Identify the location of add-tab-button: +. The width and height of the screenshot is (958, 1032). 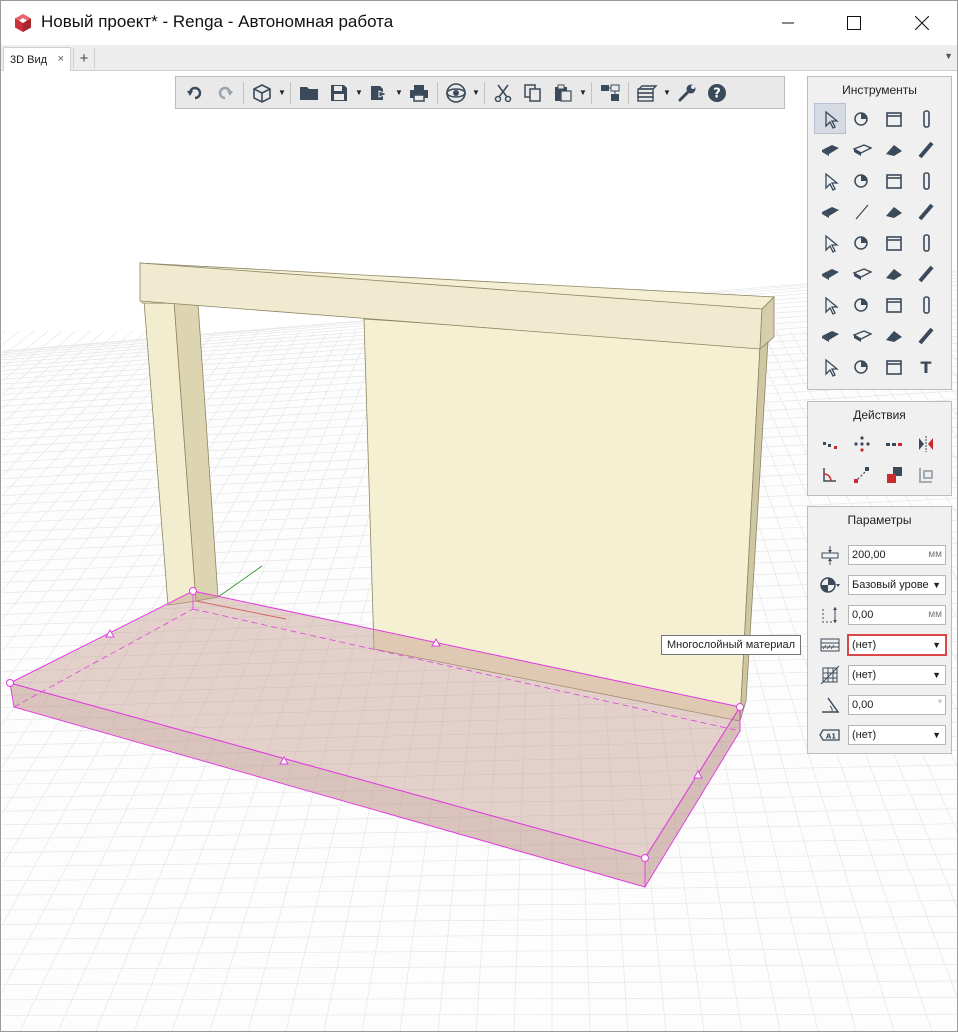
(84, 58).